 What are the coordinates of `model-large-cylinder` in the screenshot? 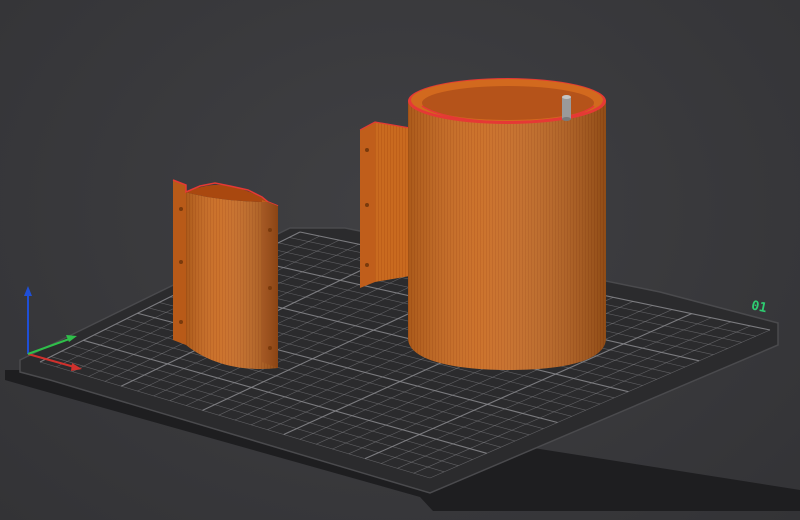 It's located at (507, 224).